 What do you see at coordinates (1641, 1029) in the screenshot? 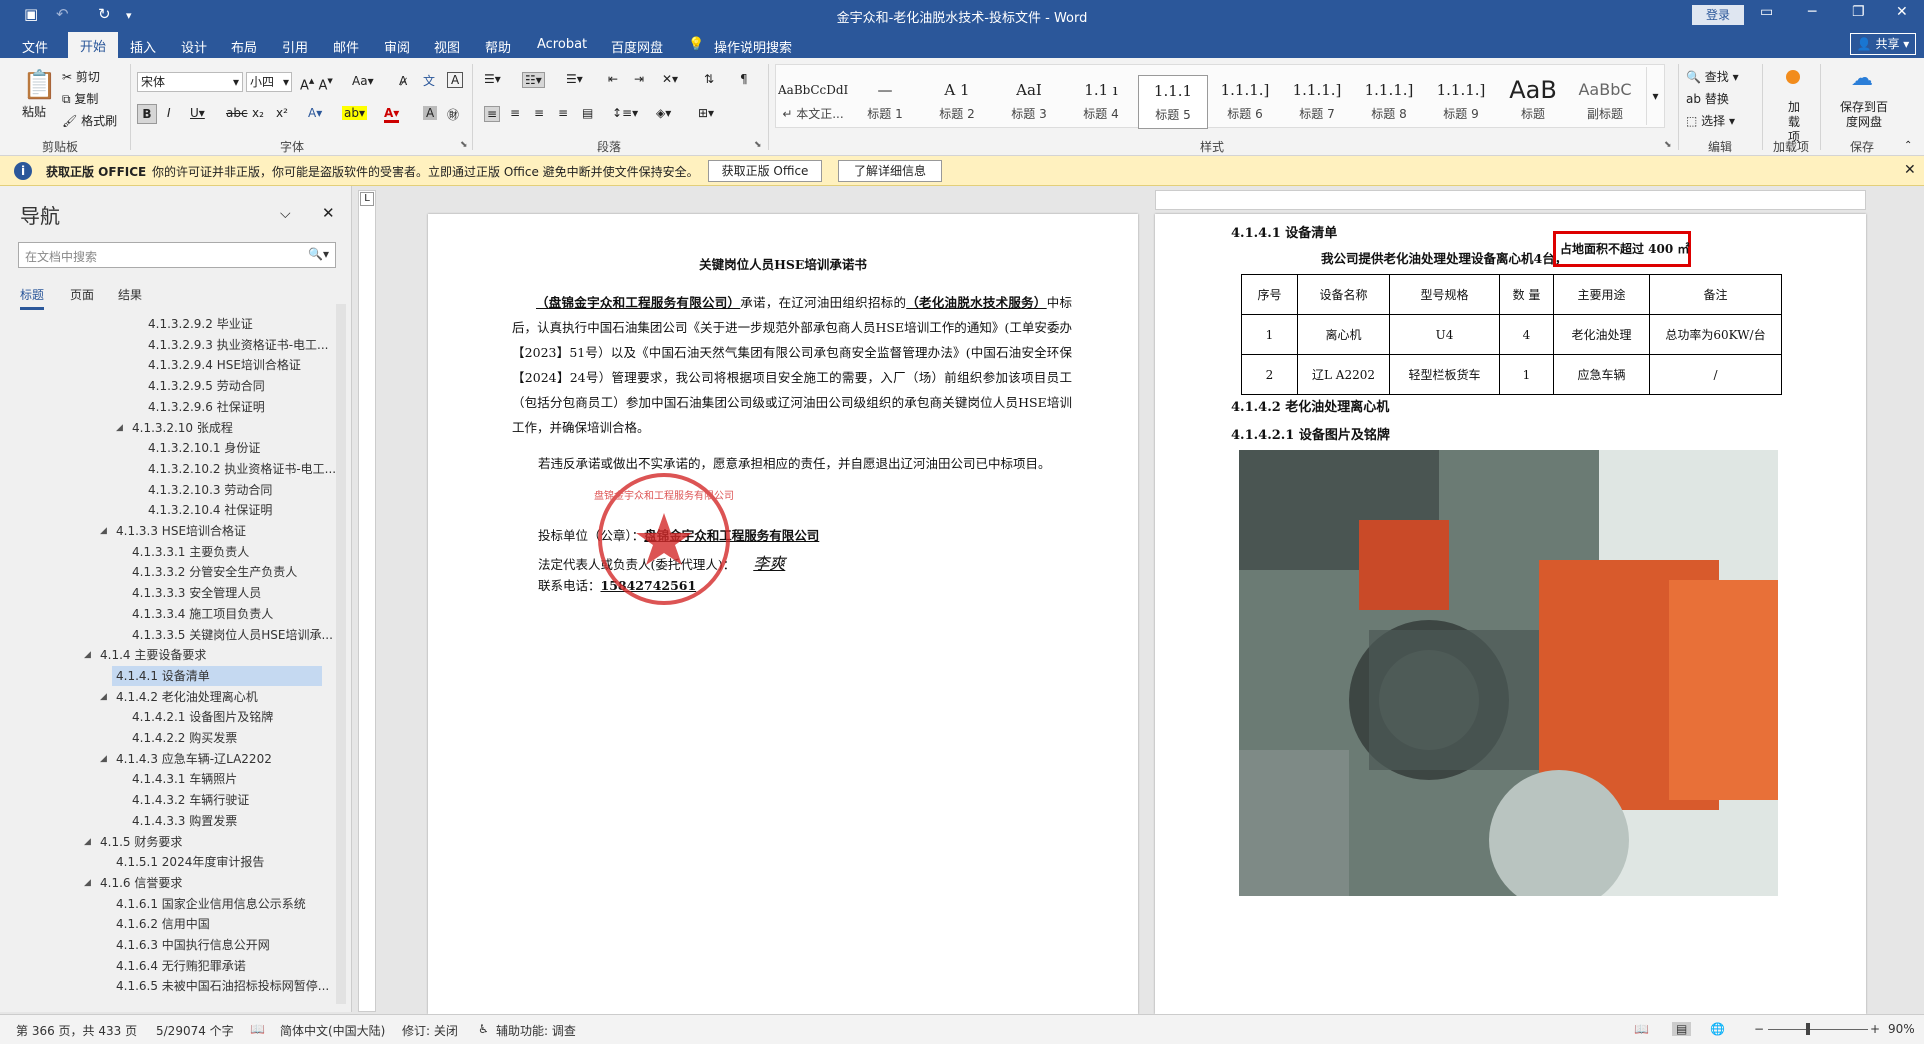
I see `read-mode-icon: 📖` at bounding box center [1641, 1029].